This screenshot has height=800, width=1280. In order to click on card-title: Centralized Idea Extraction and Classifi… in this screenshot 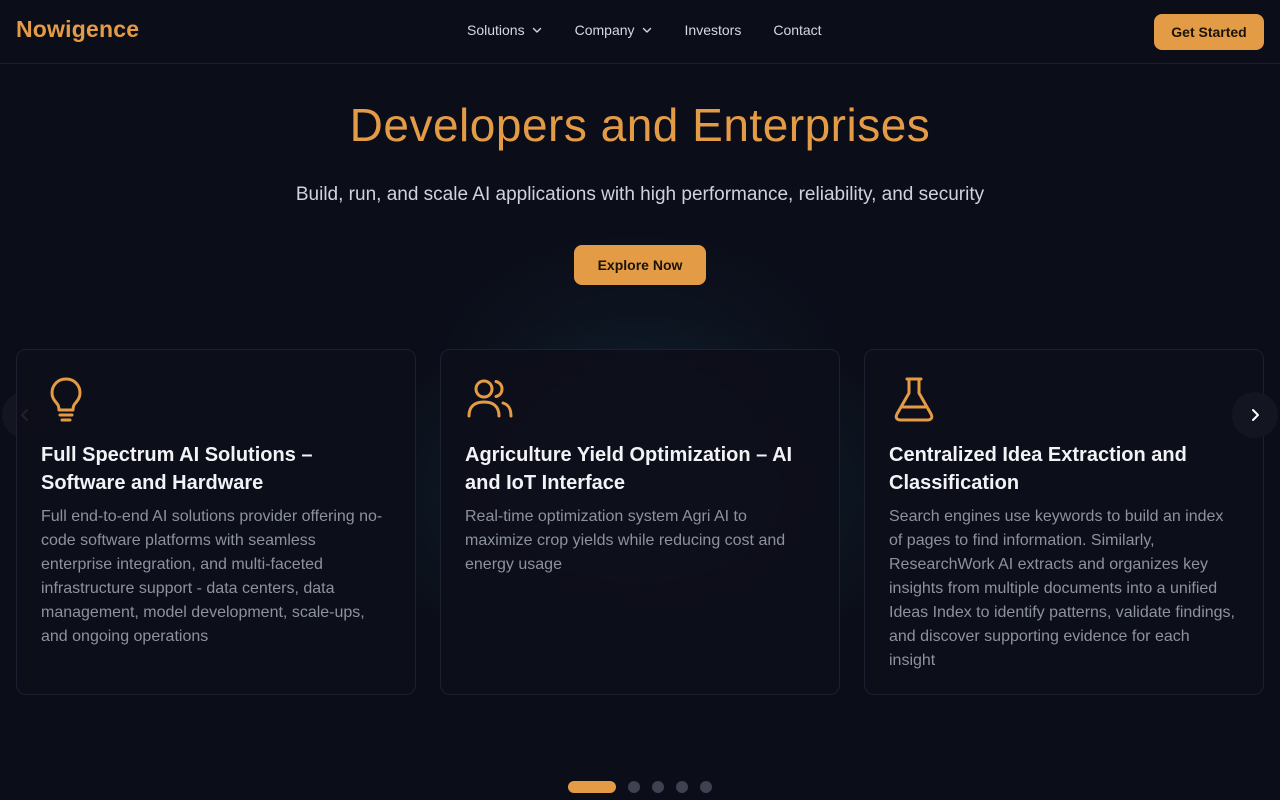, I will do `click(1038, 469)`.